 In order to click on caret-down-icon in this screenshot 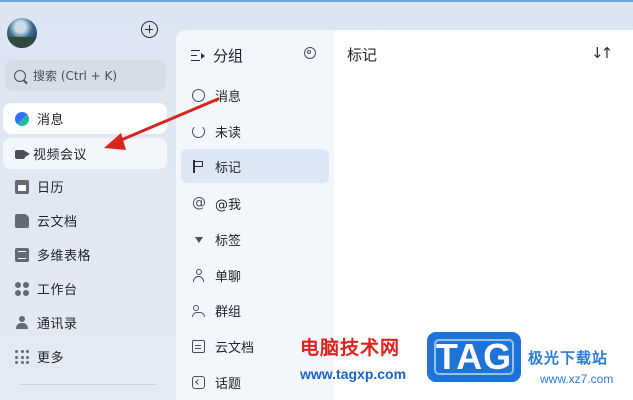, I will do `click(198, 239)`.